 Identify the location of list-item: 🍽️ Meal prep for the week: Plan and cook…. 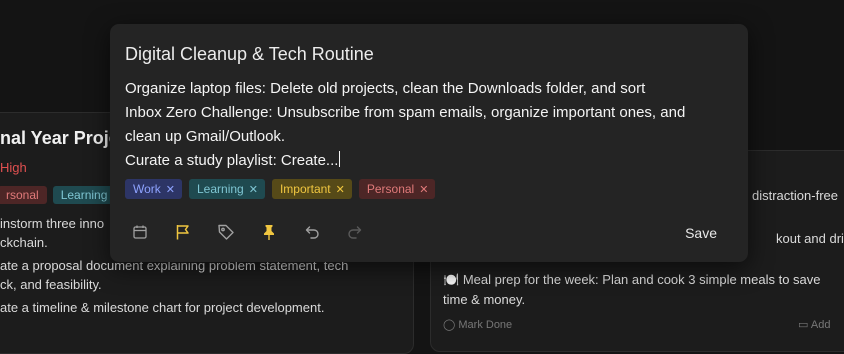
(632, 280).